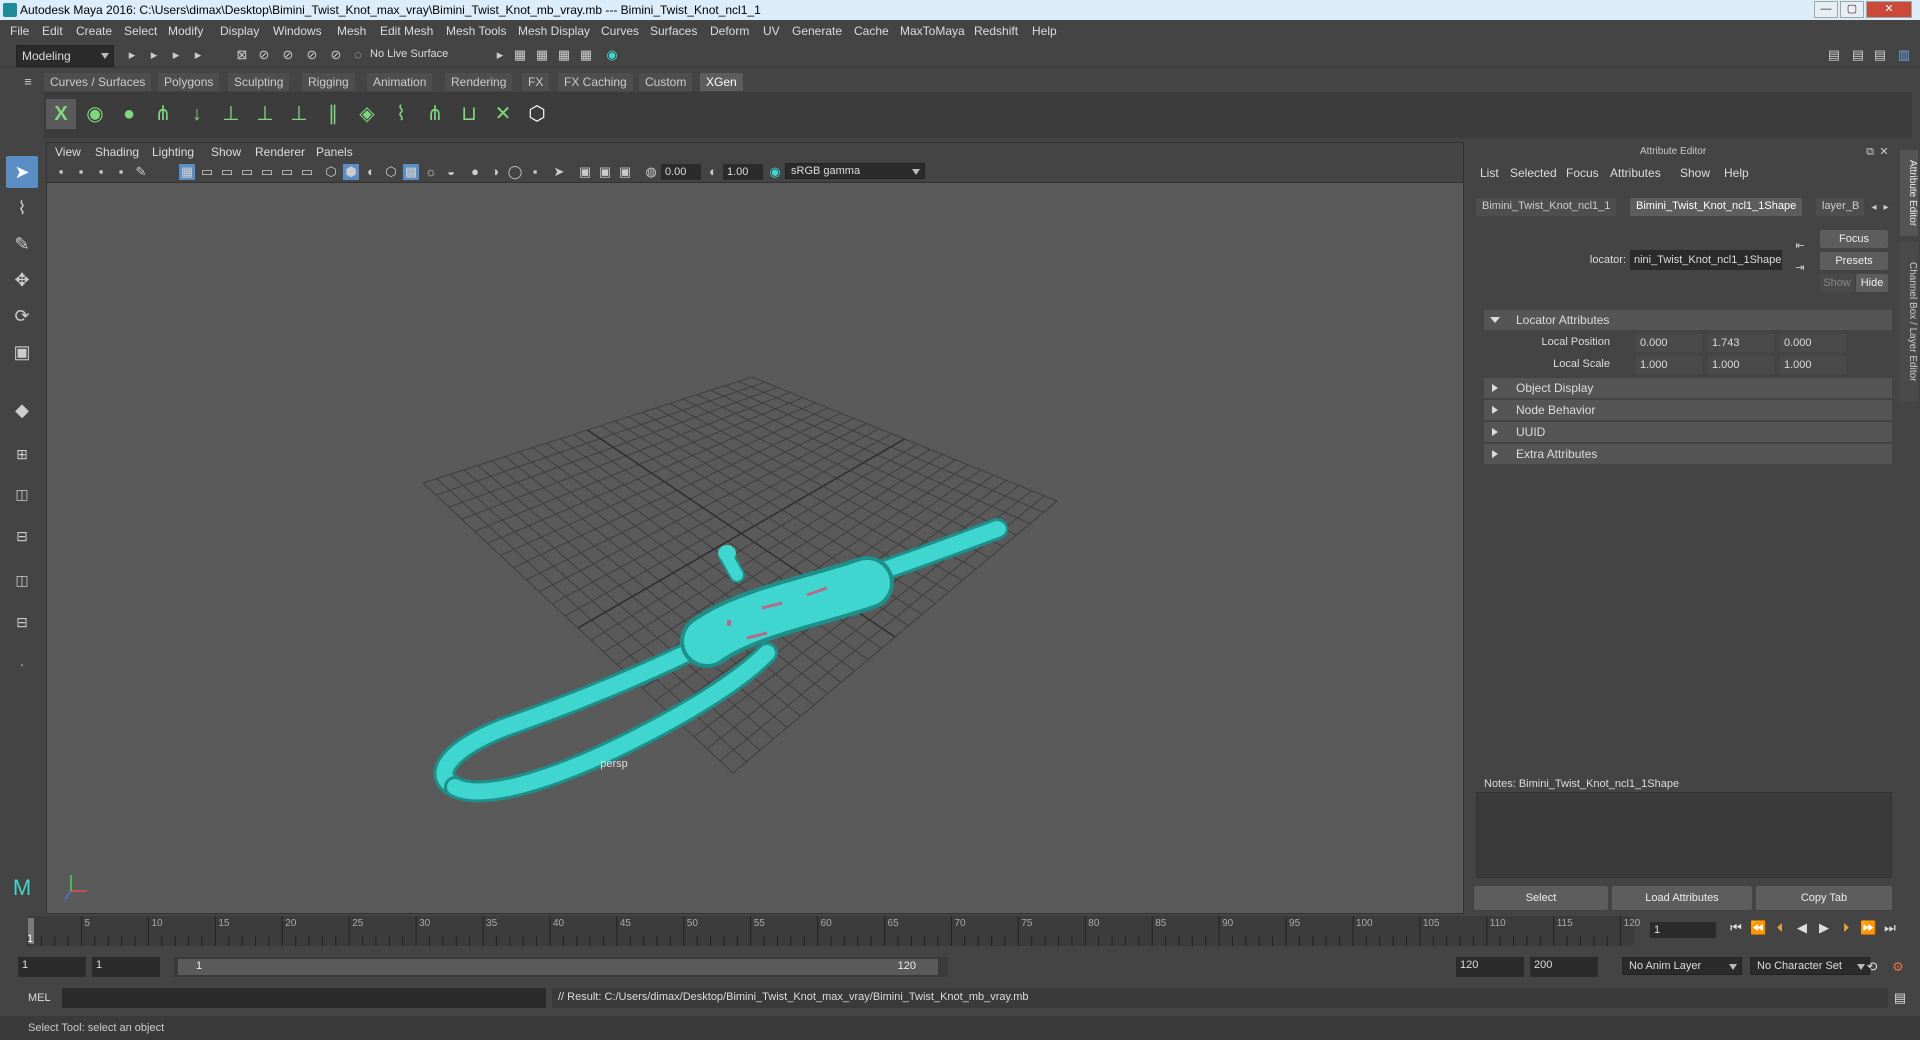  What do you see at coordinates (52, 31) in the screenshot?
I see `menu-edit: Edit` at bounding box center [52, 31].